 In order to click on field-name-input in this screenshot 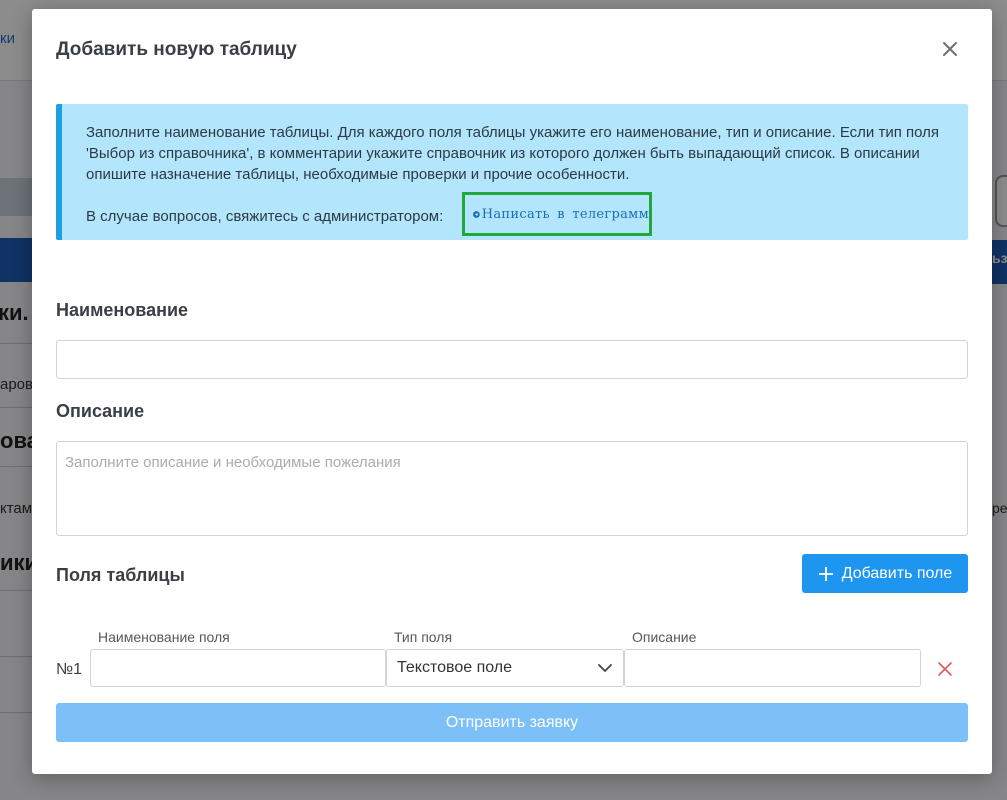, I will do `click(238, 668)`.